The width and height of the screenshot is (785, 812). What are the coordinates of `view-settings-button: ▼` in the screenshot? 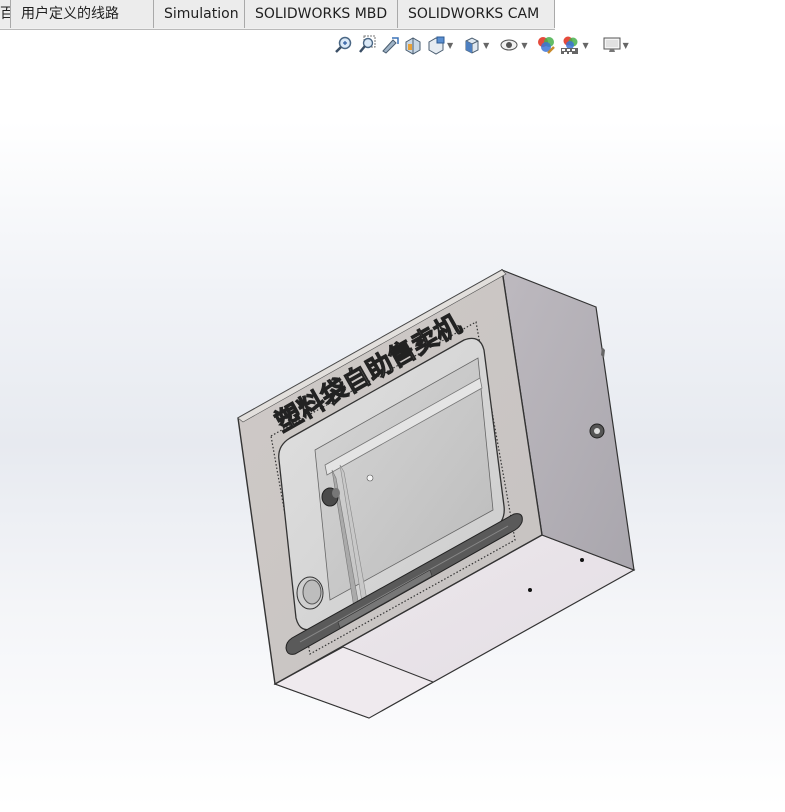 It's located at (615, 45).